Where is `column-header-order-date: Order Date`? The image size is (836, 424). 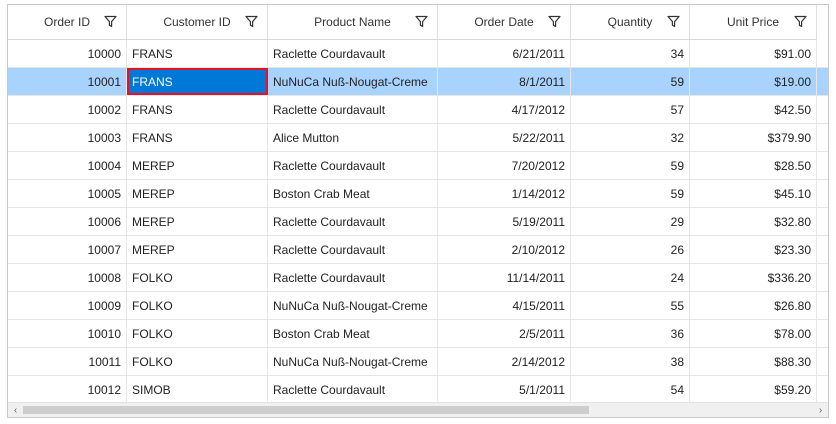
column-header-order-date: Order Date is located at coordinates (504, 22).